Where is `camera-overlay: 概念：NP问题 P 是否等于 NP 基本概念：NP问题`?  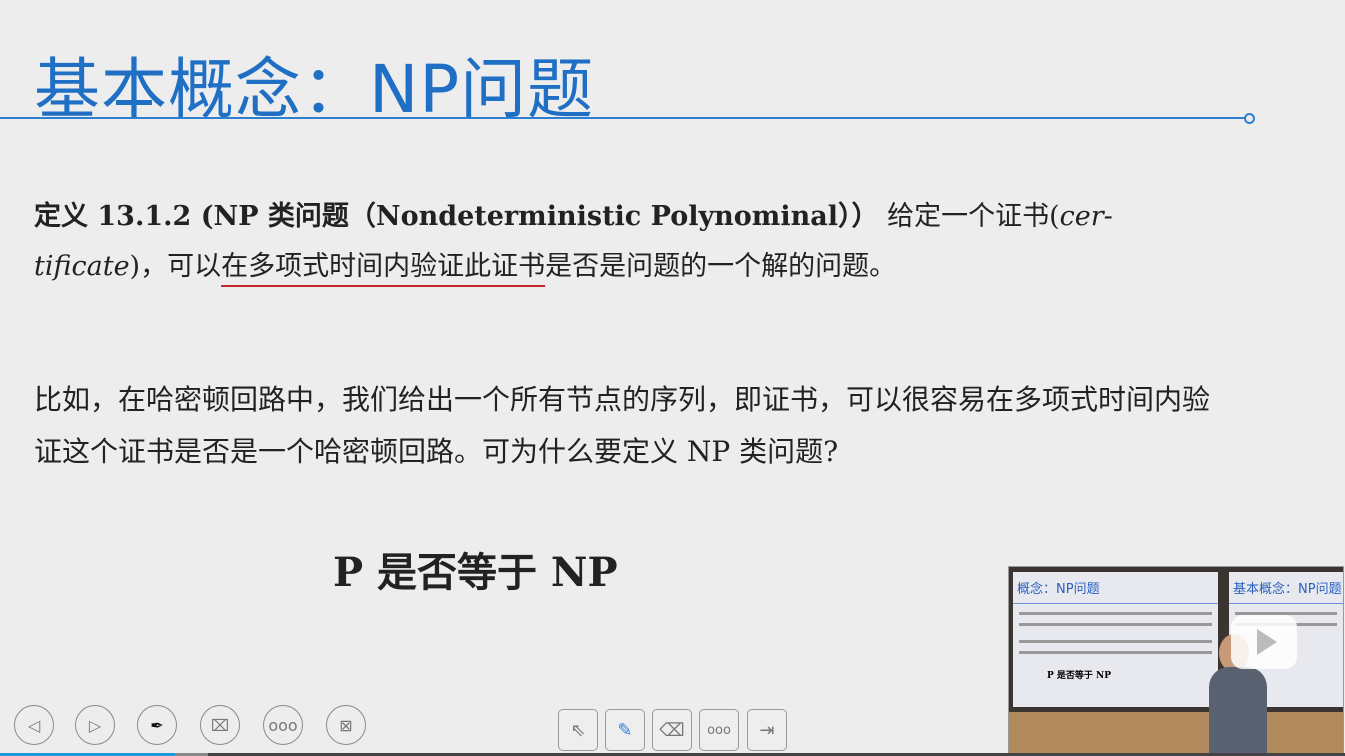 camera-overlay: 概念：NP问题 P 是否等于 NP 基本概念：NP问题 is located at coordinates (1176, 660).